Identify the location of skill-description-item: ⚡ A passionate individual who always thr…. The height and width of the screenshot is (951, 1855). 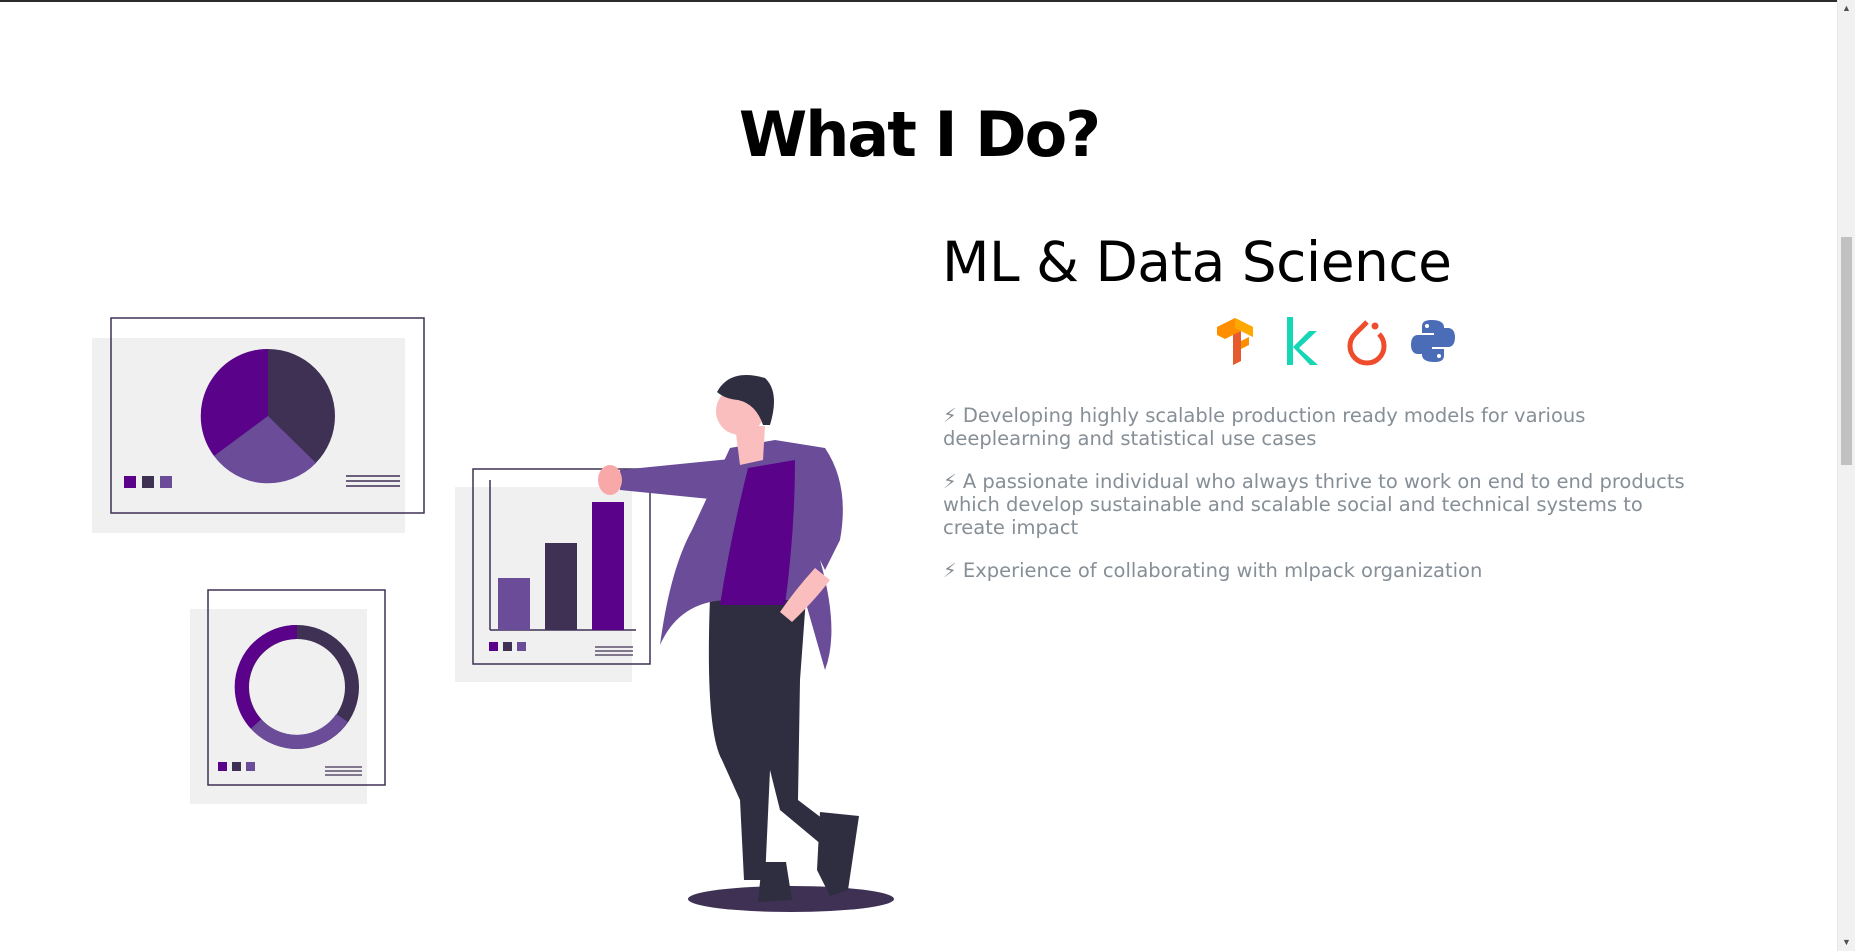
(1314, 504).